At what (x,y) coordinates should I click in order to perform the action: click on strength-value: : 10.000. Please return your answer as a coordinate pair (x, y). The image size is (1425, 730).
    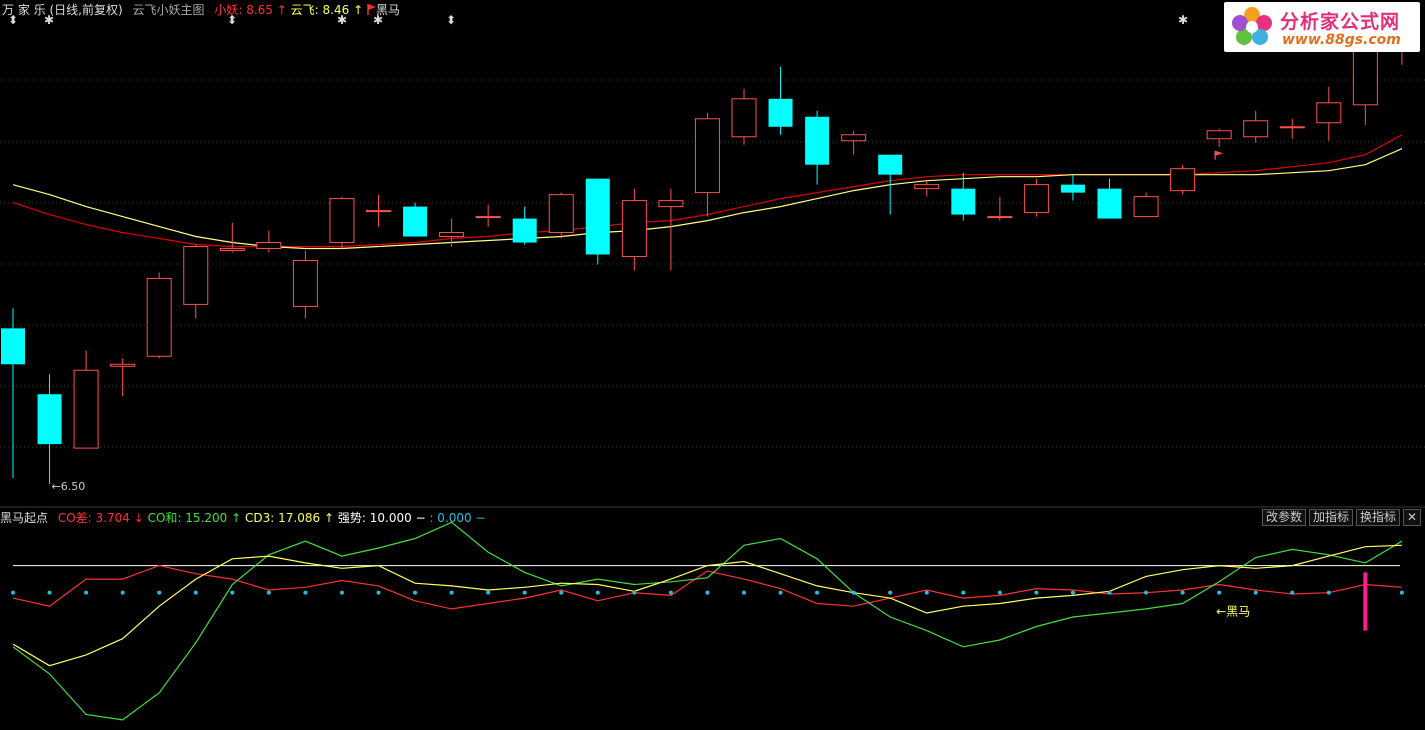
    Looking at the image, I should click on (386, 518).